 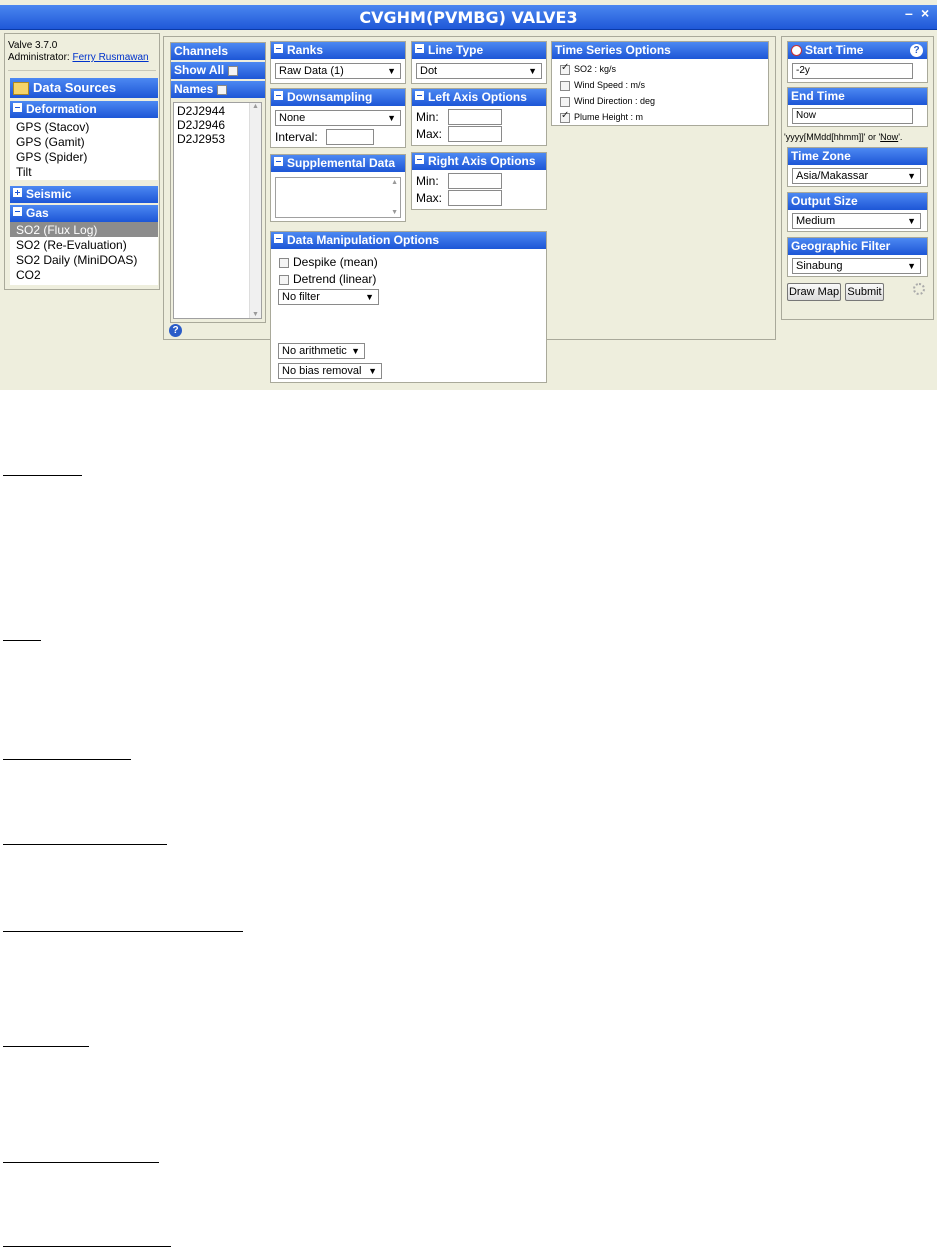 What do you see at coordinates (338, 197) in the screenshot?
I see `supplemental-list: ▲ ▼` at bounding box center [338, 197].